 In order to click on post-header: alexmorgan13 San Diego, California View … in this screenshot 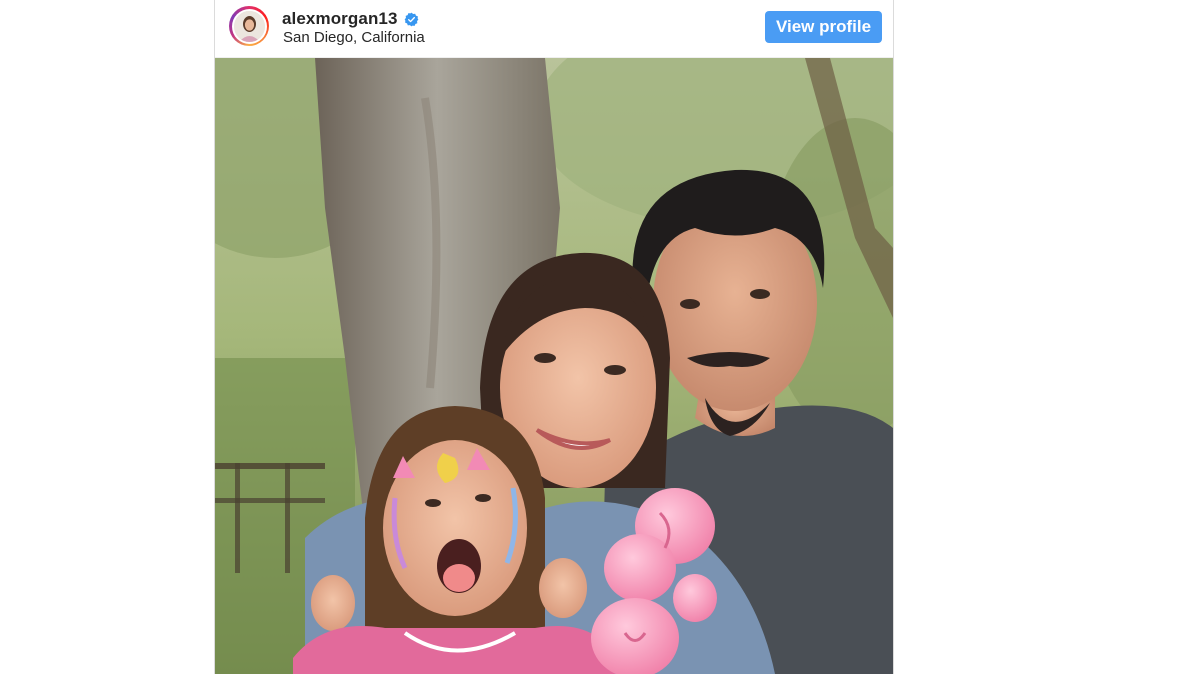, I will do `click(554, 29)`.